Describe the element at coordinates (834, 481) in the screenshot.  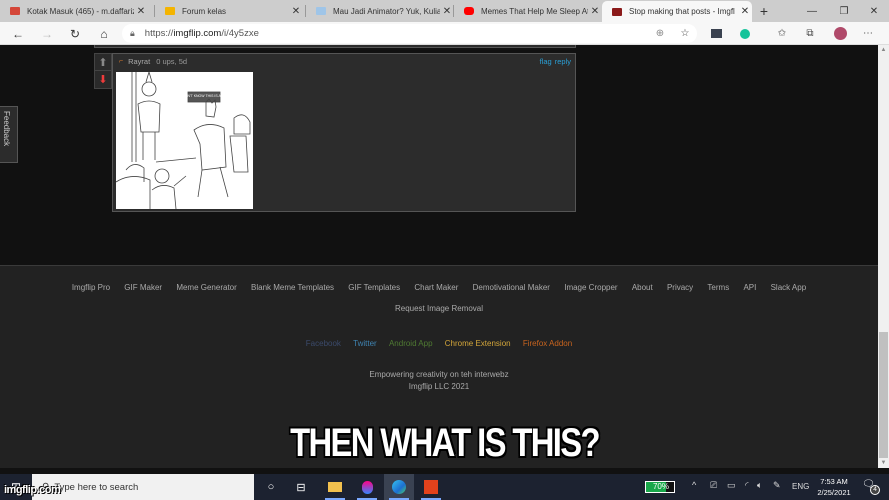
I see `clock-time: 7:53 AM` at that location.